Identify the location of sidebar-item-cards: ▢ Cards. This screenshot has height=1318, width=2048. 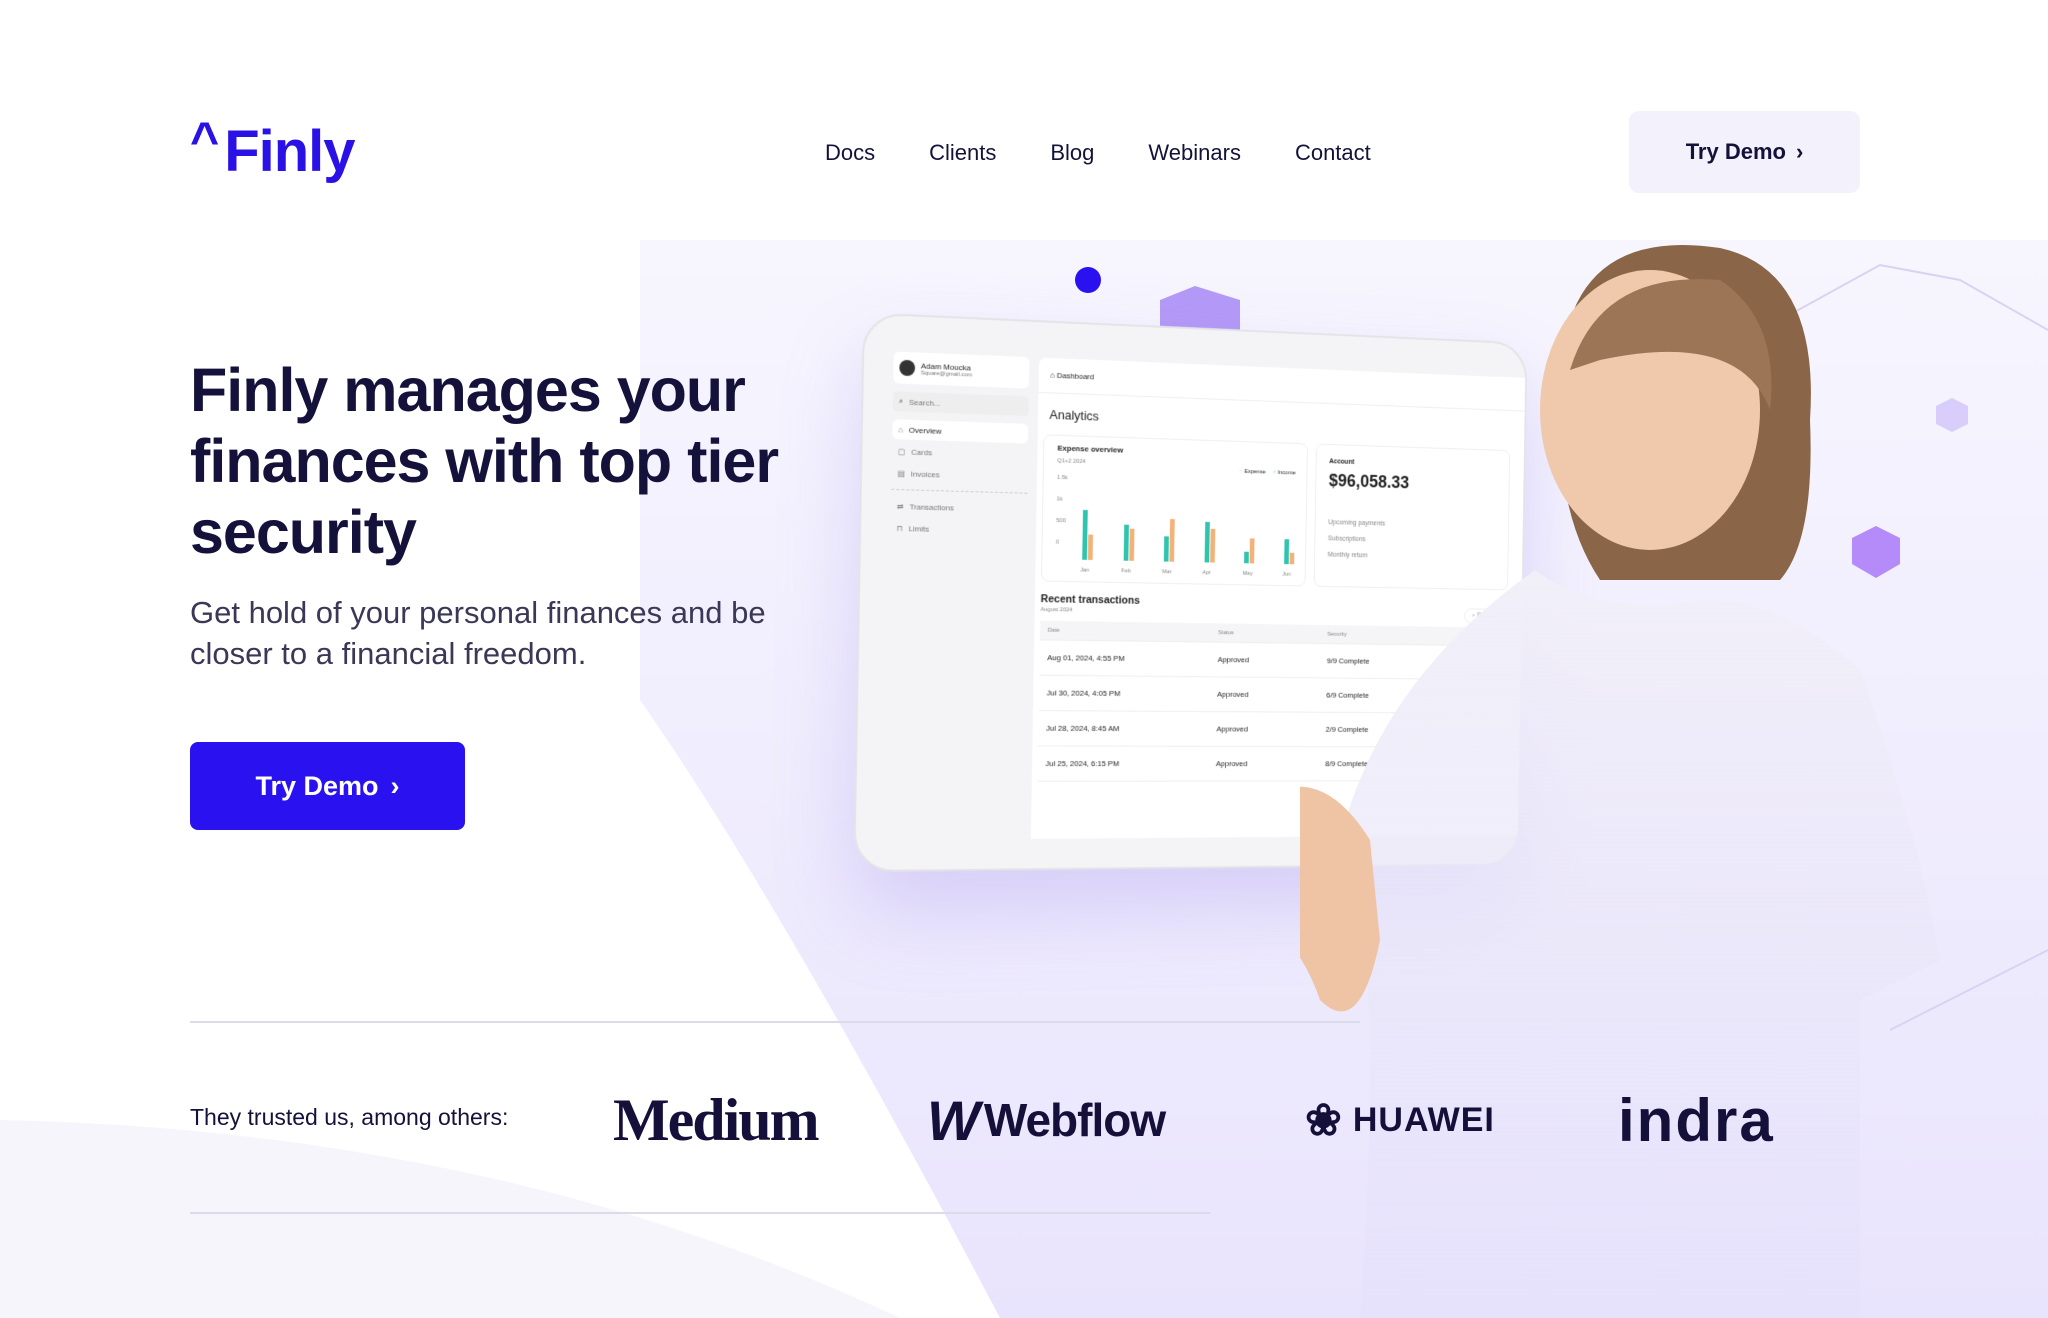
(960, 453).